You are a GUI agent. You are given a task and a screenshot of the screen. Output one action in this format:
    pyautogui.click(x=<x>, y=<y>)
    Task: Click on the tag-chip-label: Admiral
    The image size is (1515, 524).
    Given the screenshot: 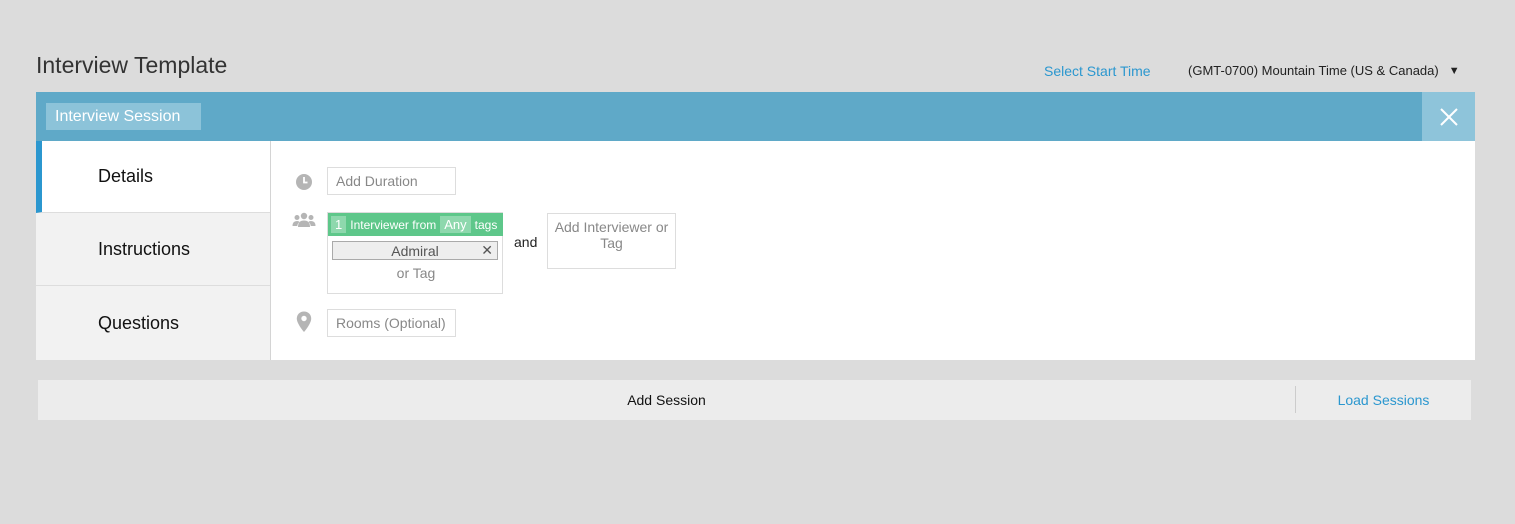 What is the action you would take?
    pyautogui.click(x=415, y=250)
    